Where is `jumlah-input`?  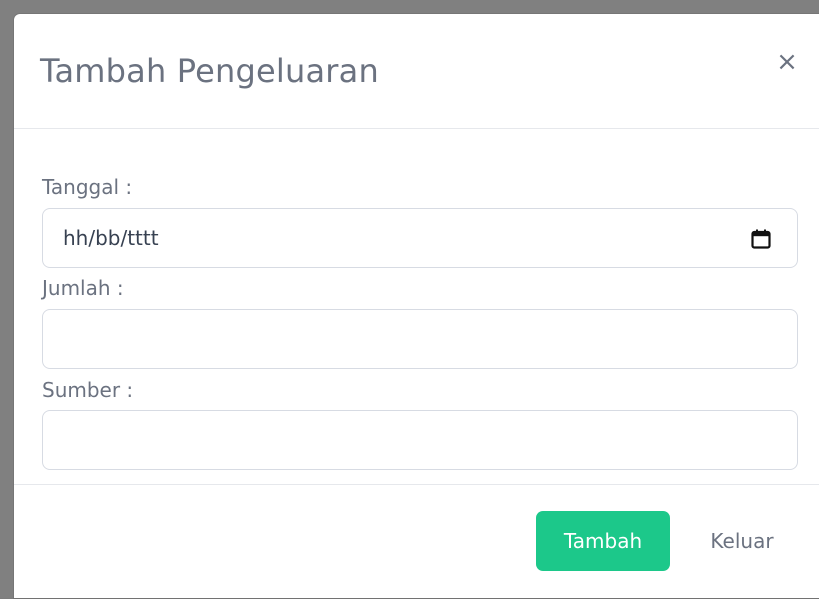
jumlah-input is located at coordinates (420, 339).